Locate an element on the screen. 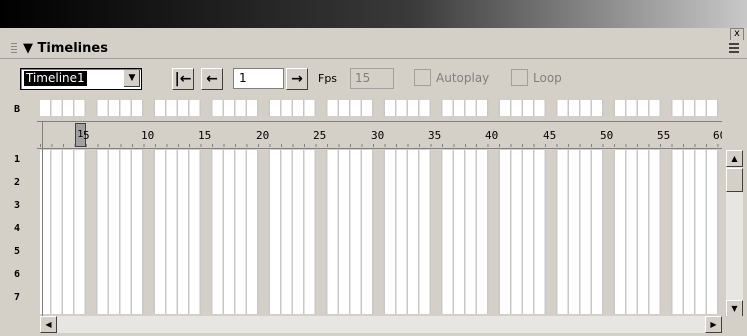  ruler-label: 55 is located at coordinates (664, 135).